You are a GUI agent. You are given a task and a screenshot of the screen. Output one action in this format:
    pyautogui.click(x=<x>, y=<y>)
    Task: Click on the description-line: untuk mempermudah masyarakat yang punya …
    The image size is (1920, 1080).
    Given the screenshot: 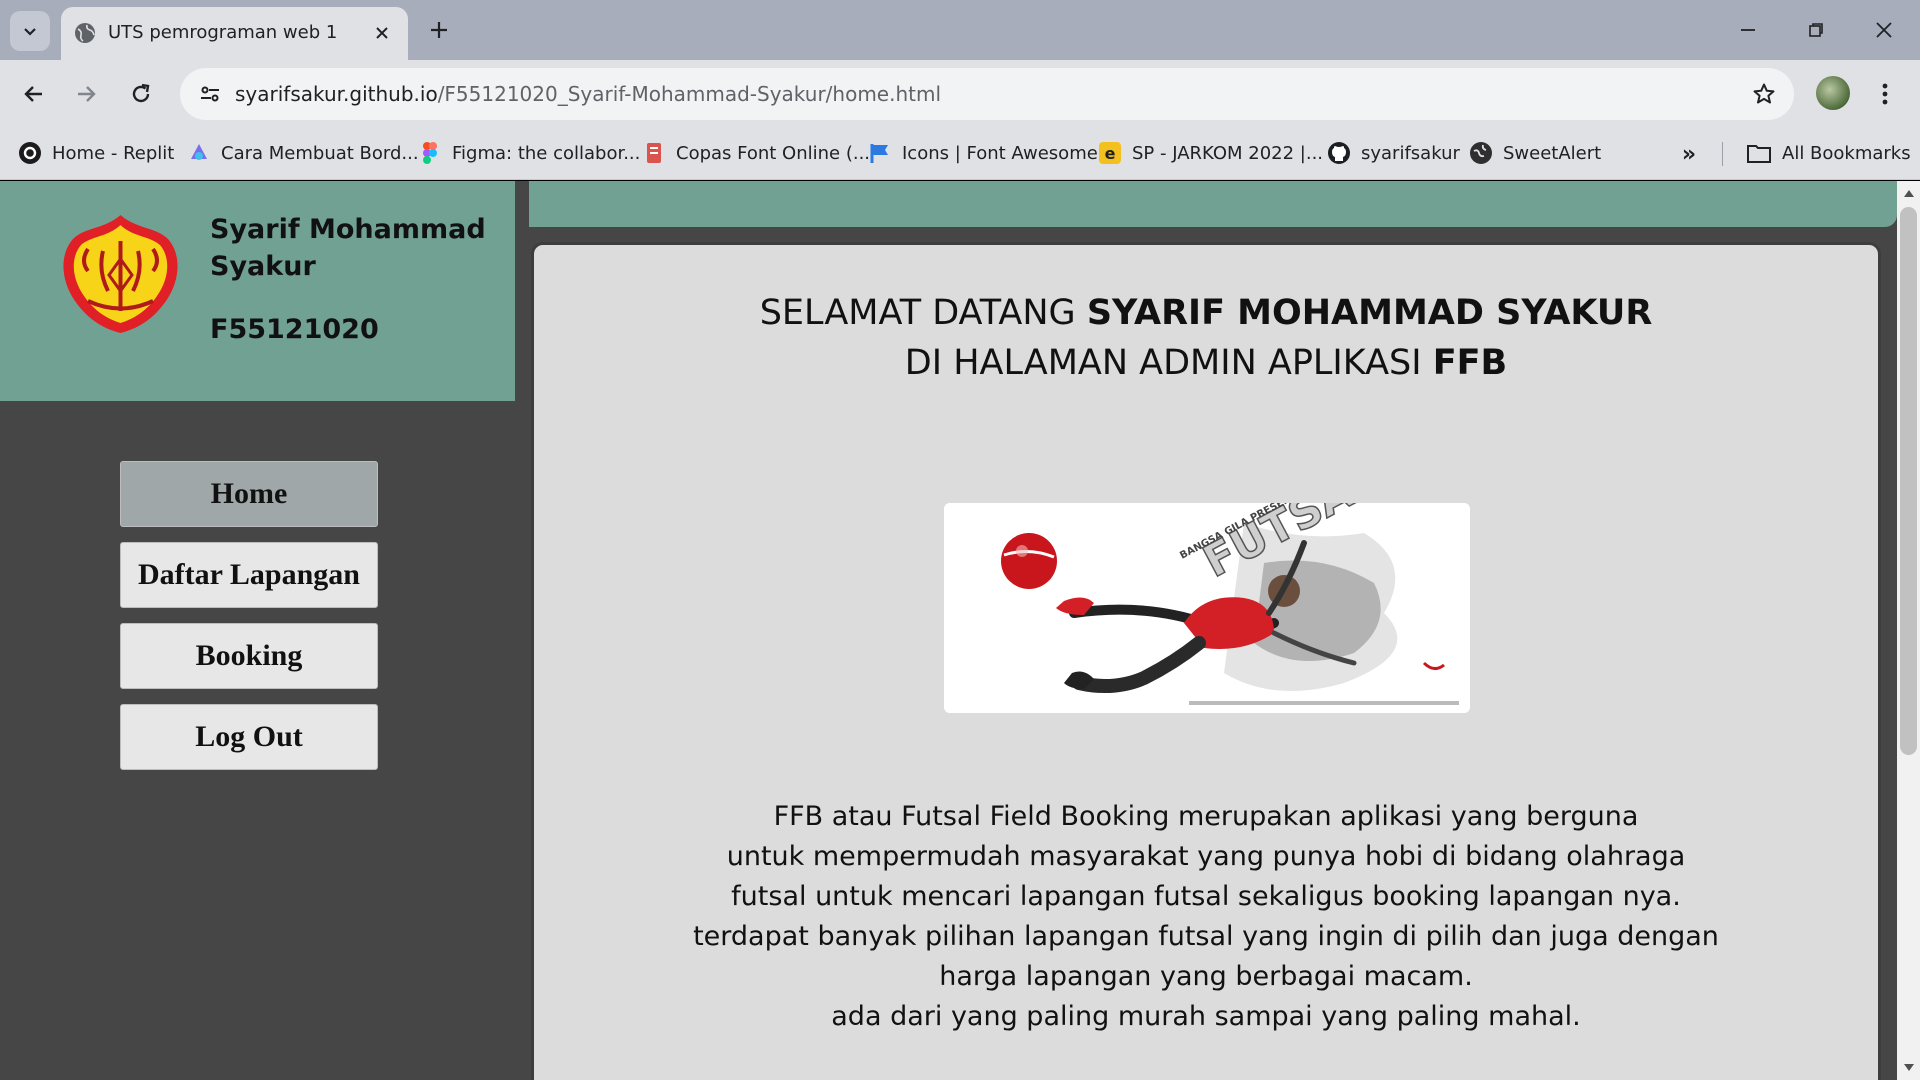 What is the action you would take?
    pyautogui.click(x=1206, y=856)
    